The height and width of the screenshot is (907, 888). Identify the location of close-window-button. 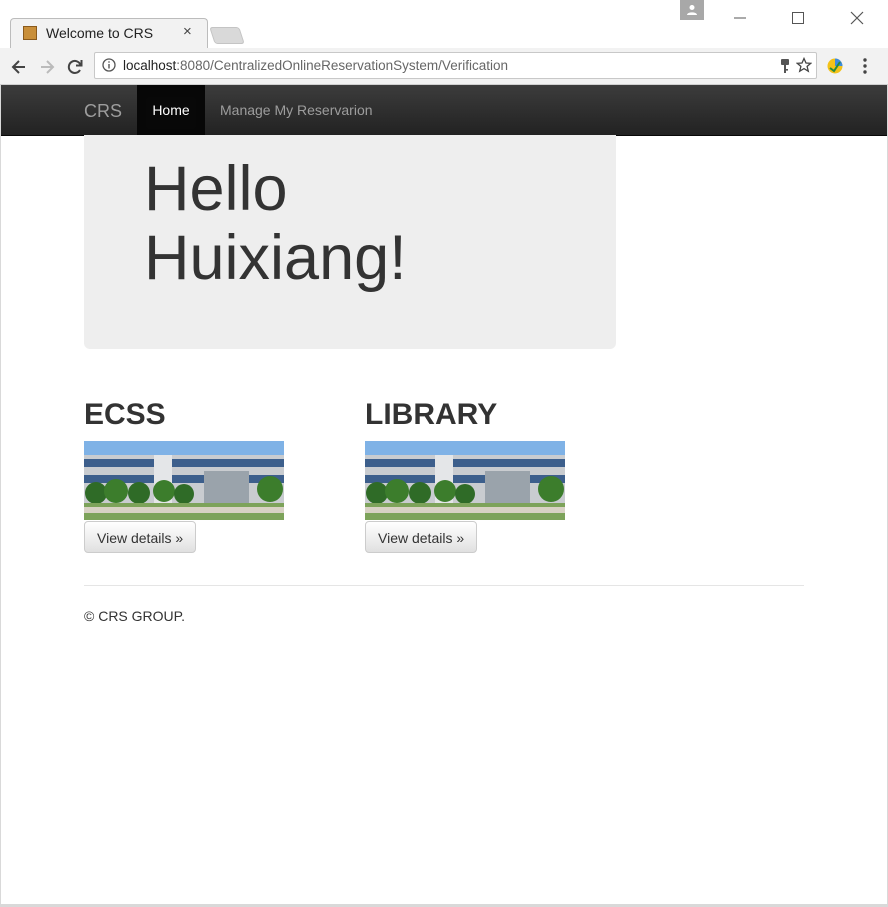
(857, 18).